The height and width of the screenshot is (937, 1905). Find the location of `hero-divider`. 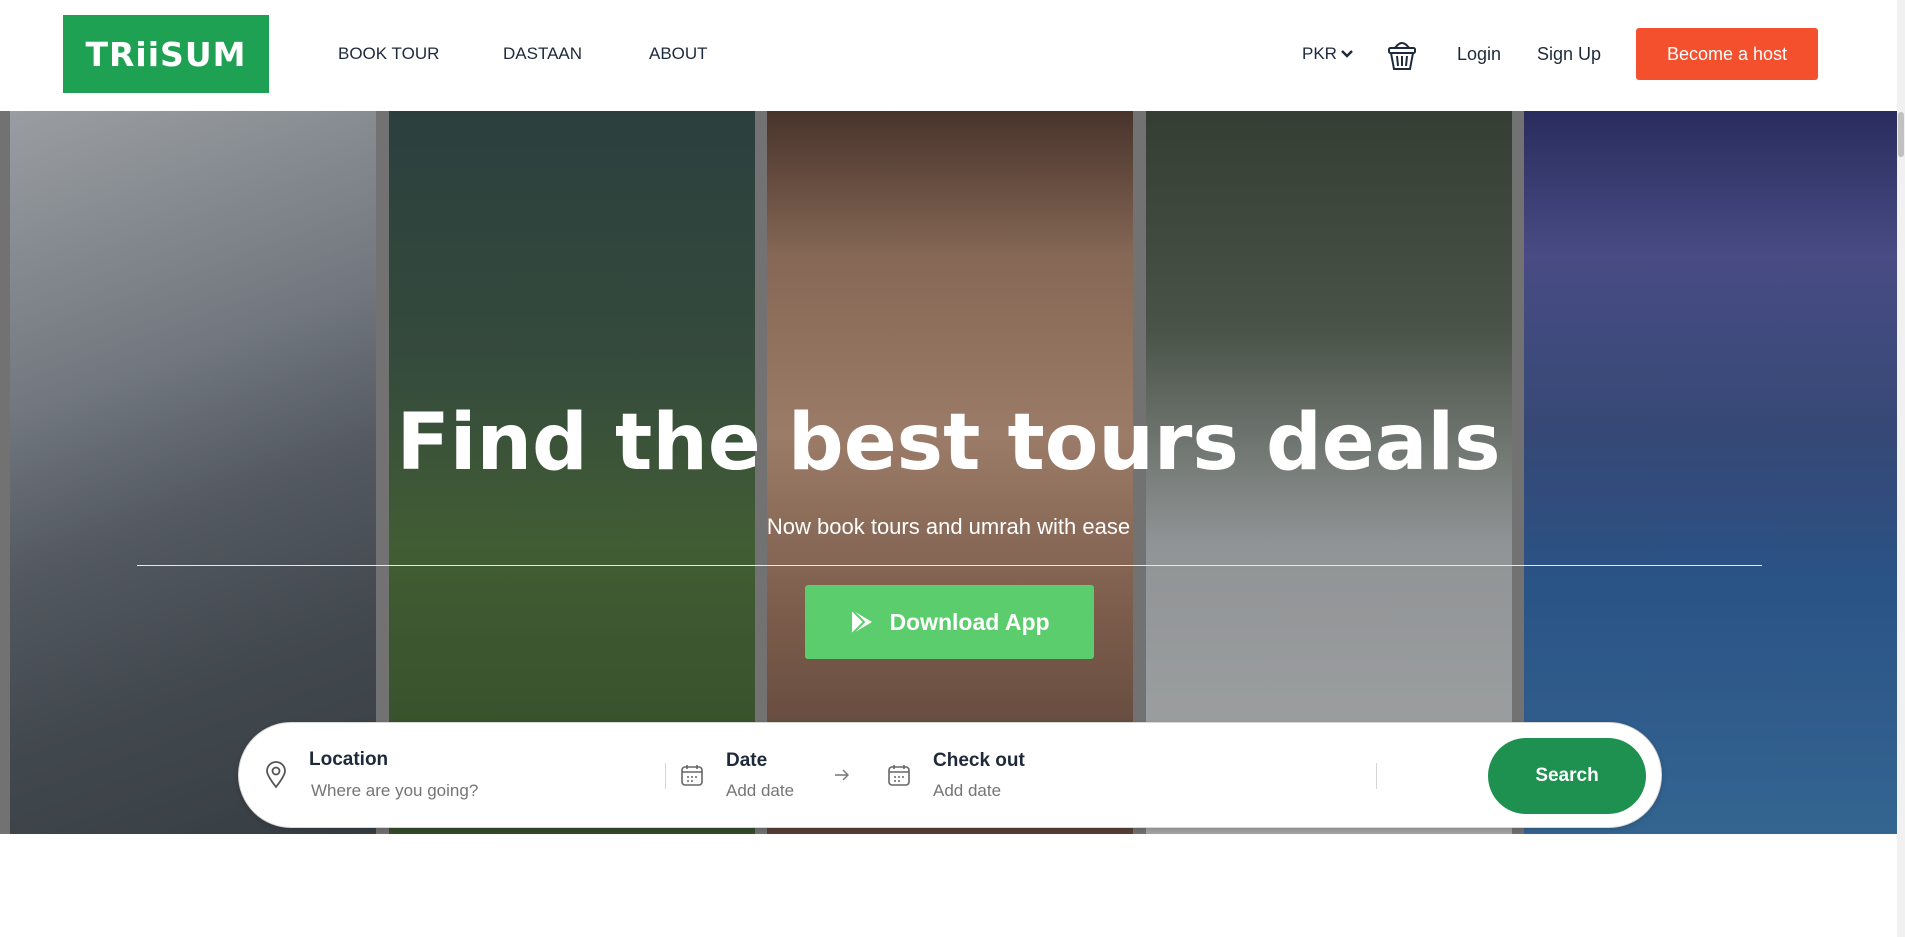

hero-divider is located at coordinates (949, 565).